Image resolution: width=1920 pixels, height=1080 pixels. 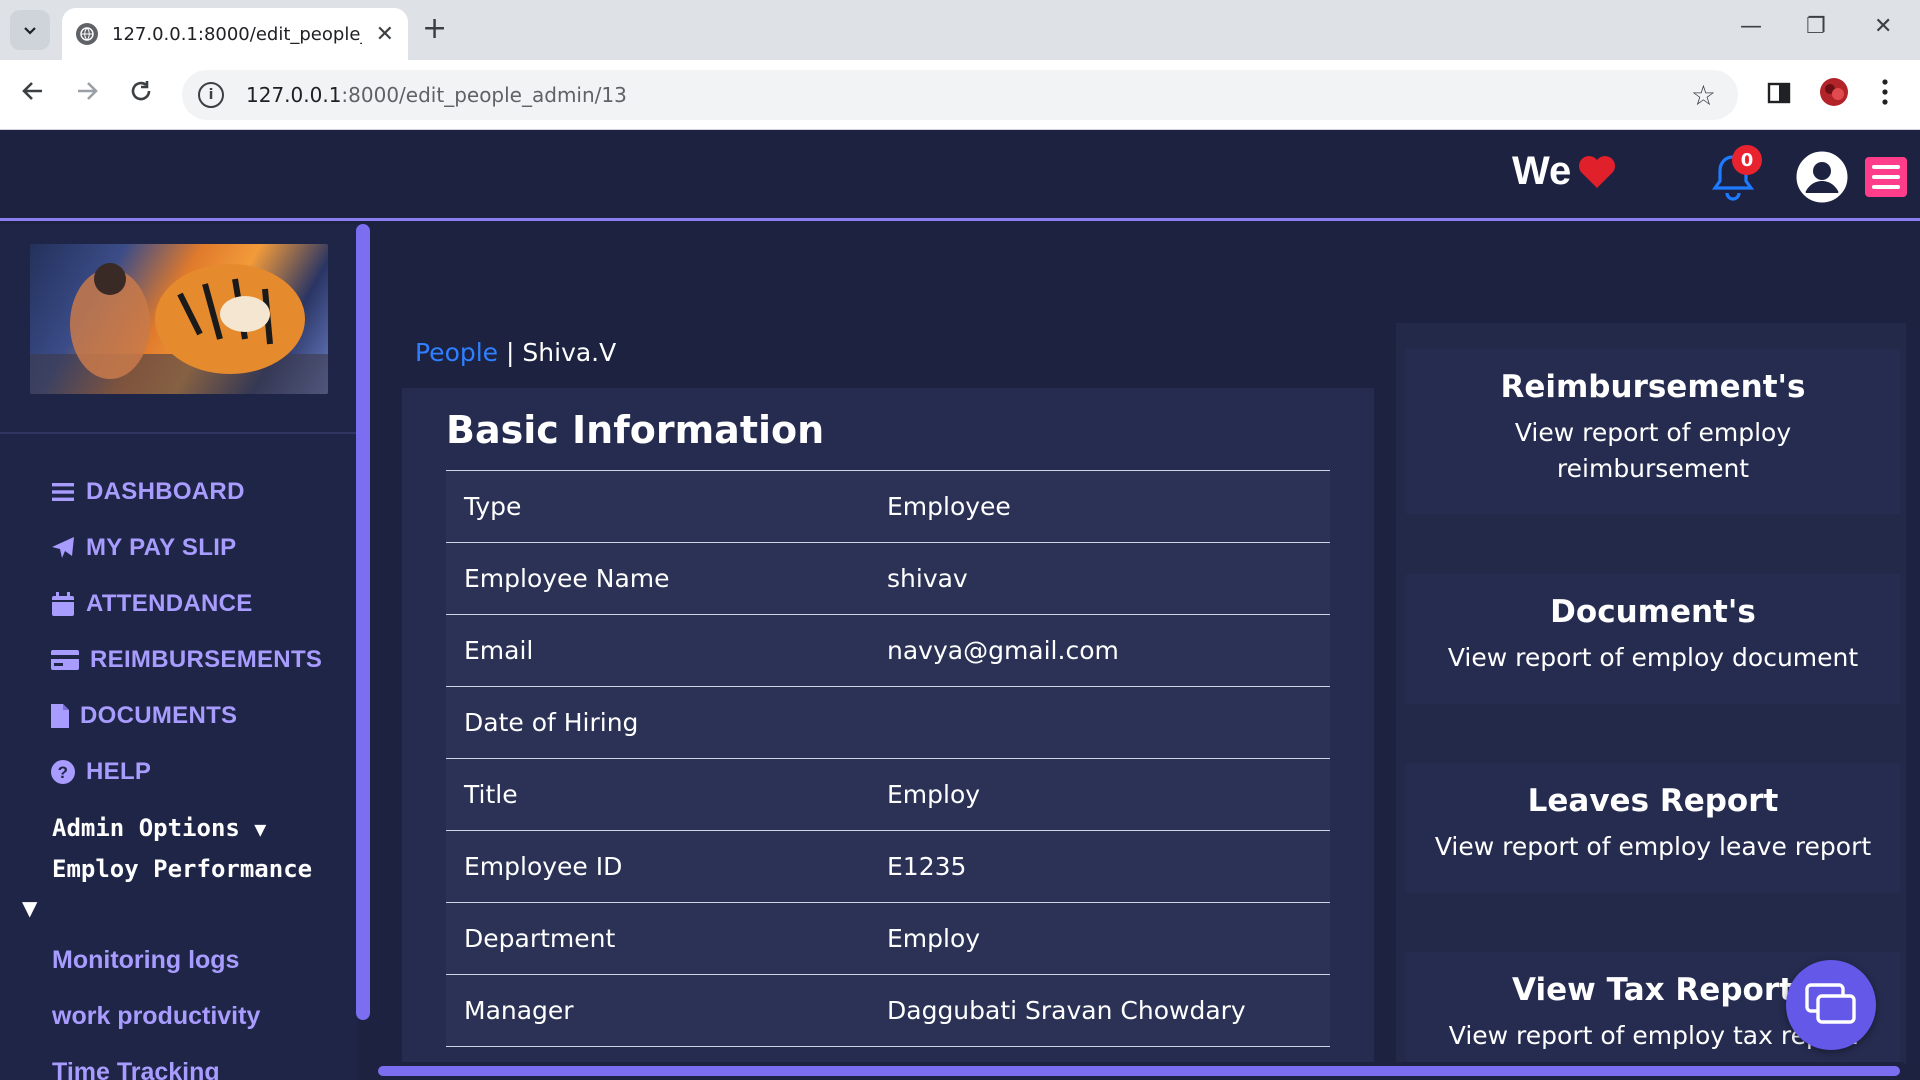 What do you see at coordinates (888, 507) in the screenshot?
I see `table-row: Type Employee` at bounding box center [888, 507].